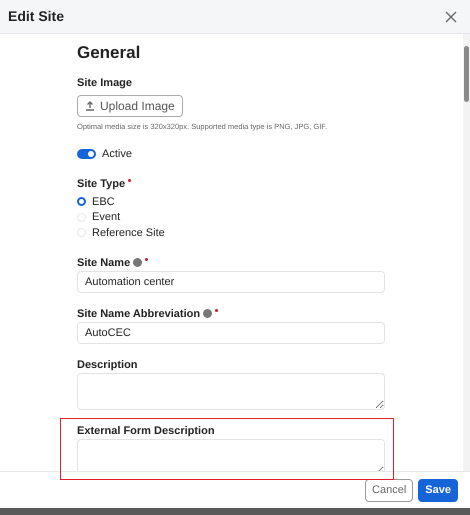 This screenshot has width=470, height=515. Describe the element at coordinates (81, 201) in the screenshot. I see `radio-button` at that location.